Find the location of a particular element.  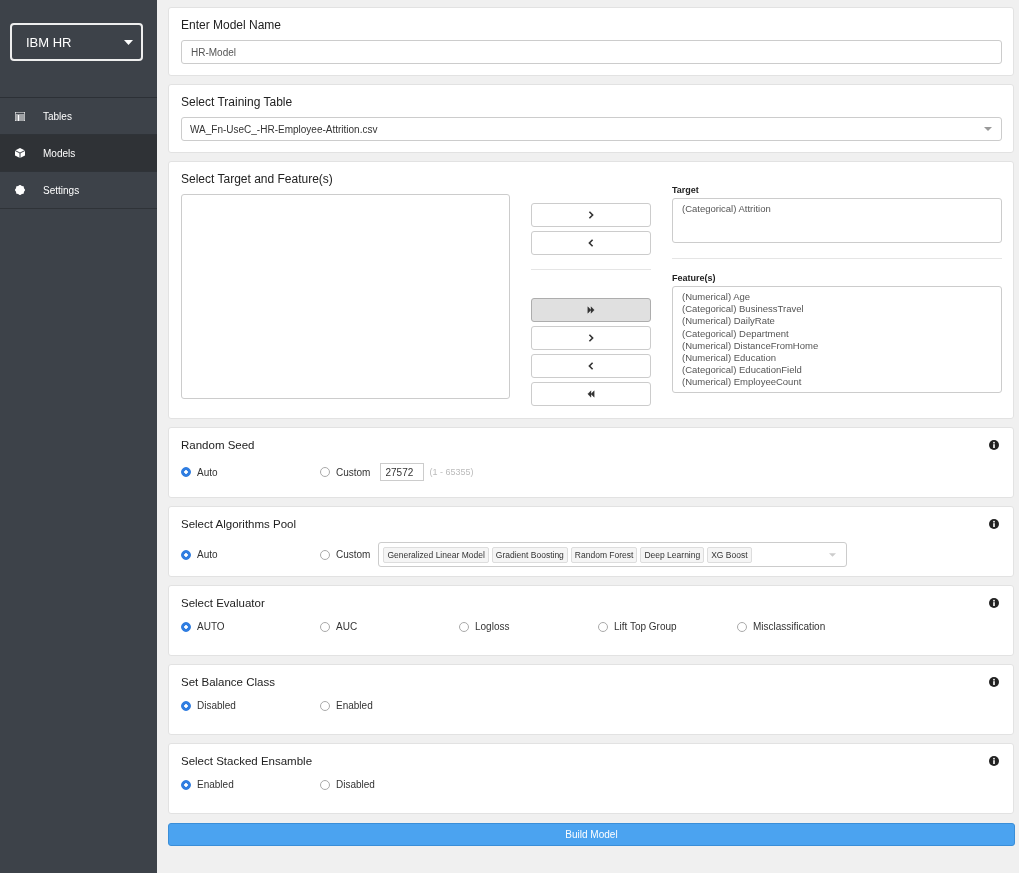

features-list: (Numerical) Age (Categorical) BusinessTravel (Numerical) DailyRate (Categorical) Department (Numerical) DistanceFromHome (Numerical) Education (Categorical) EducationField (Numerical) EmployeeCount is located at coordinates (837, 339).